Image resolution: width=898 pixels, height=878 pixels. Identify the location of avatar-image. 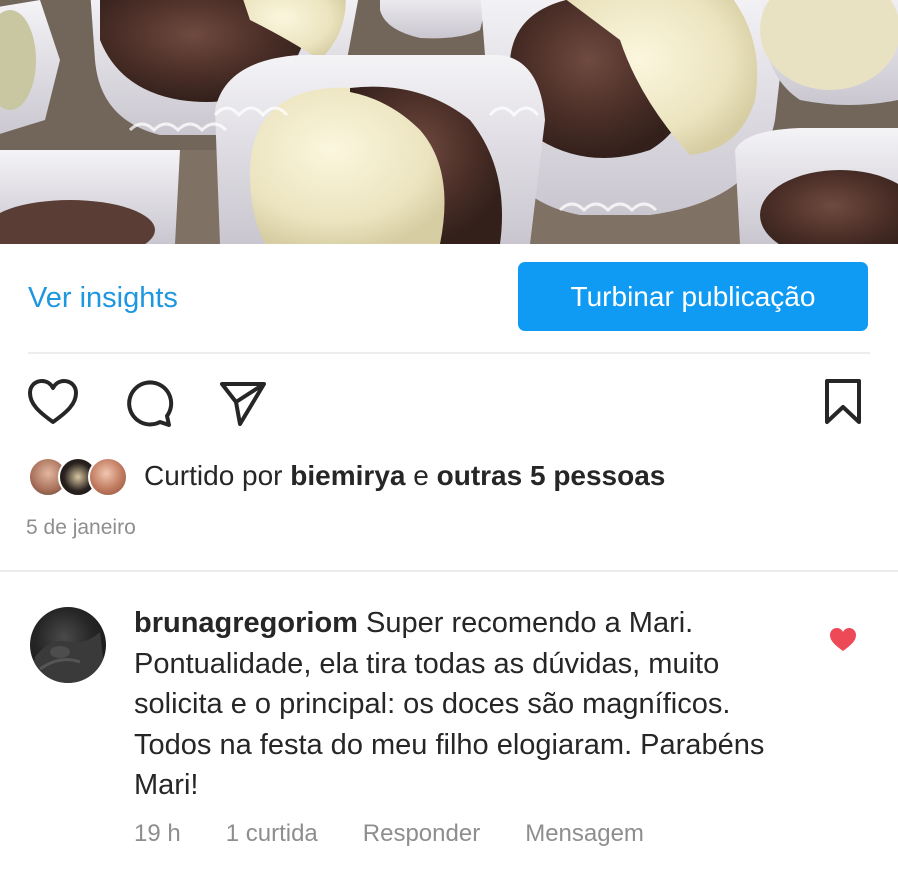
(68, 657).